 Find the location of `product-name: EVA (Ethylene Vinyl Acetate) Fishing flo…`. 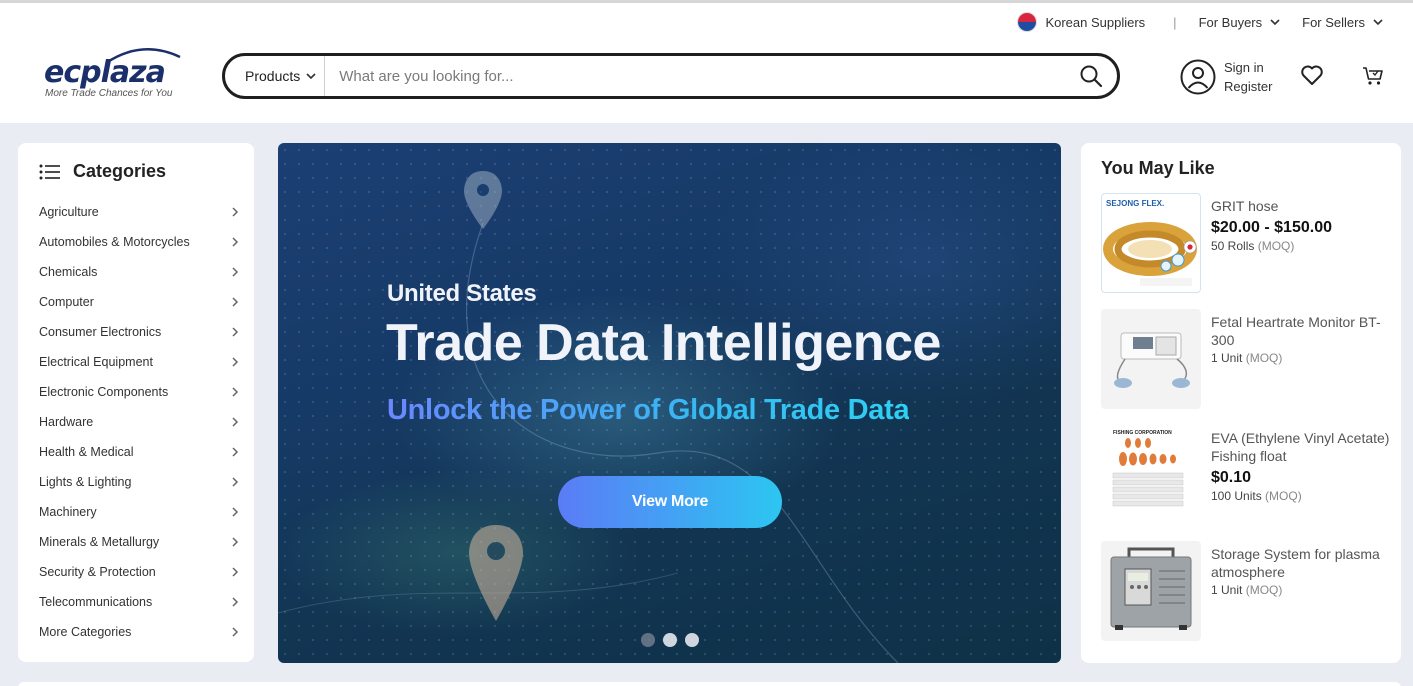

product-name: EVA (Ethylene Vinyl Acetate) Fishing flo… is located at coordinates (1301, 447).